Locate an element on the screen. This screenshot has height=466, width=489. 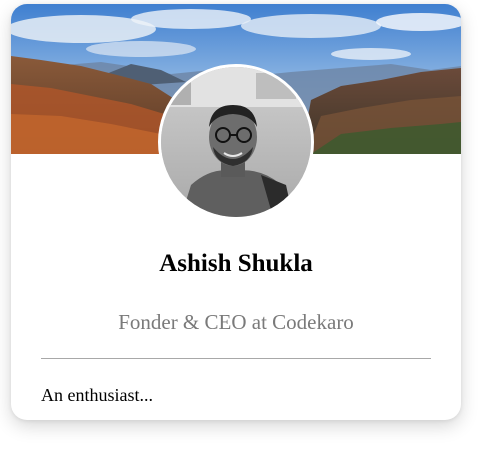
profile-name: Ashish Shukla is located at coordinates (236, 263).